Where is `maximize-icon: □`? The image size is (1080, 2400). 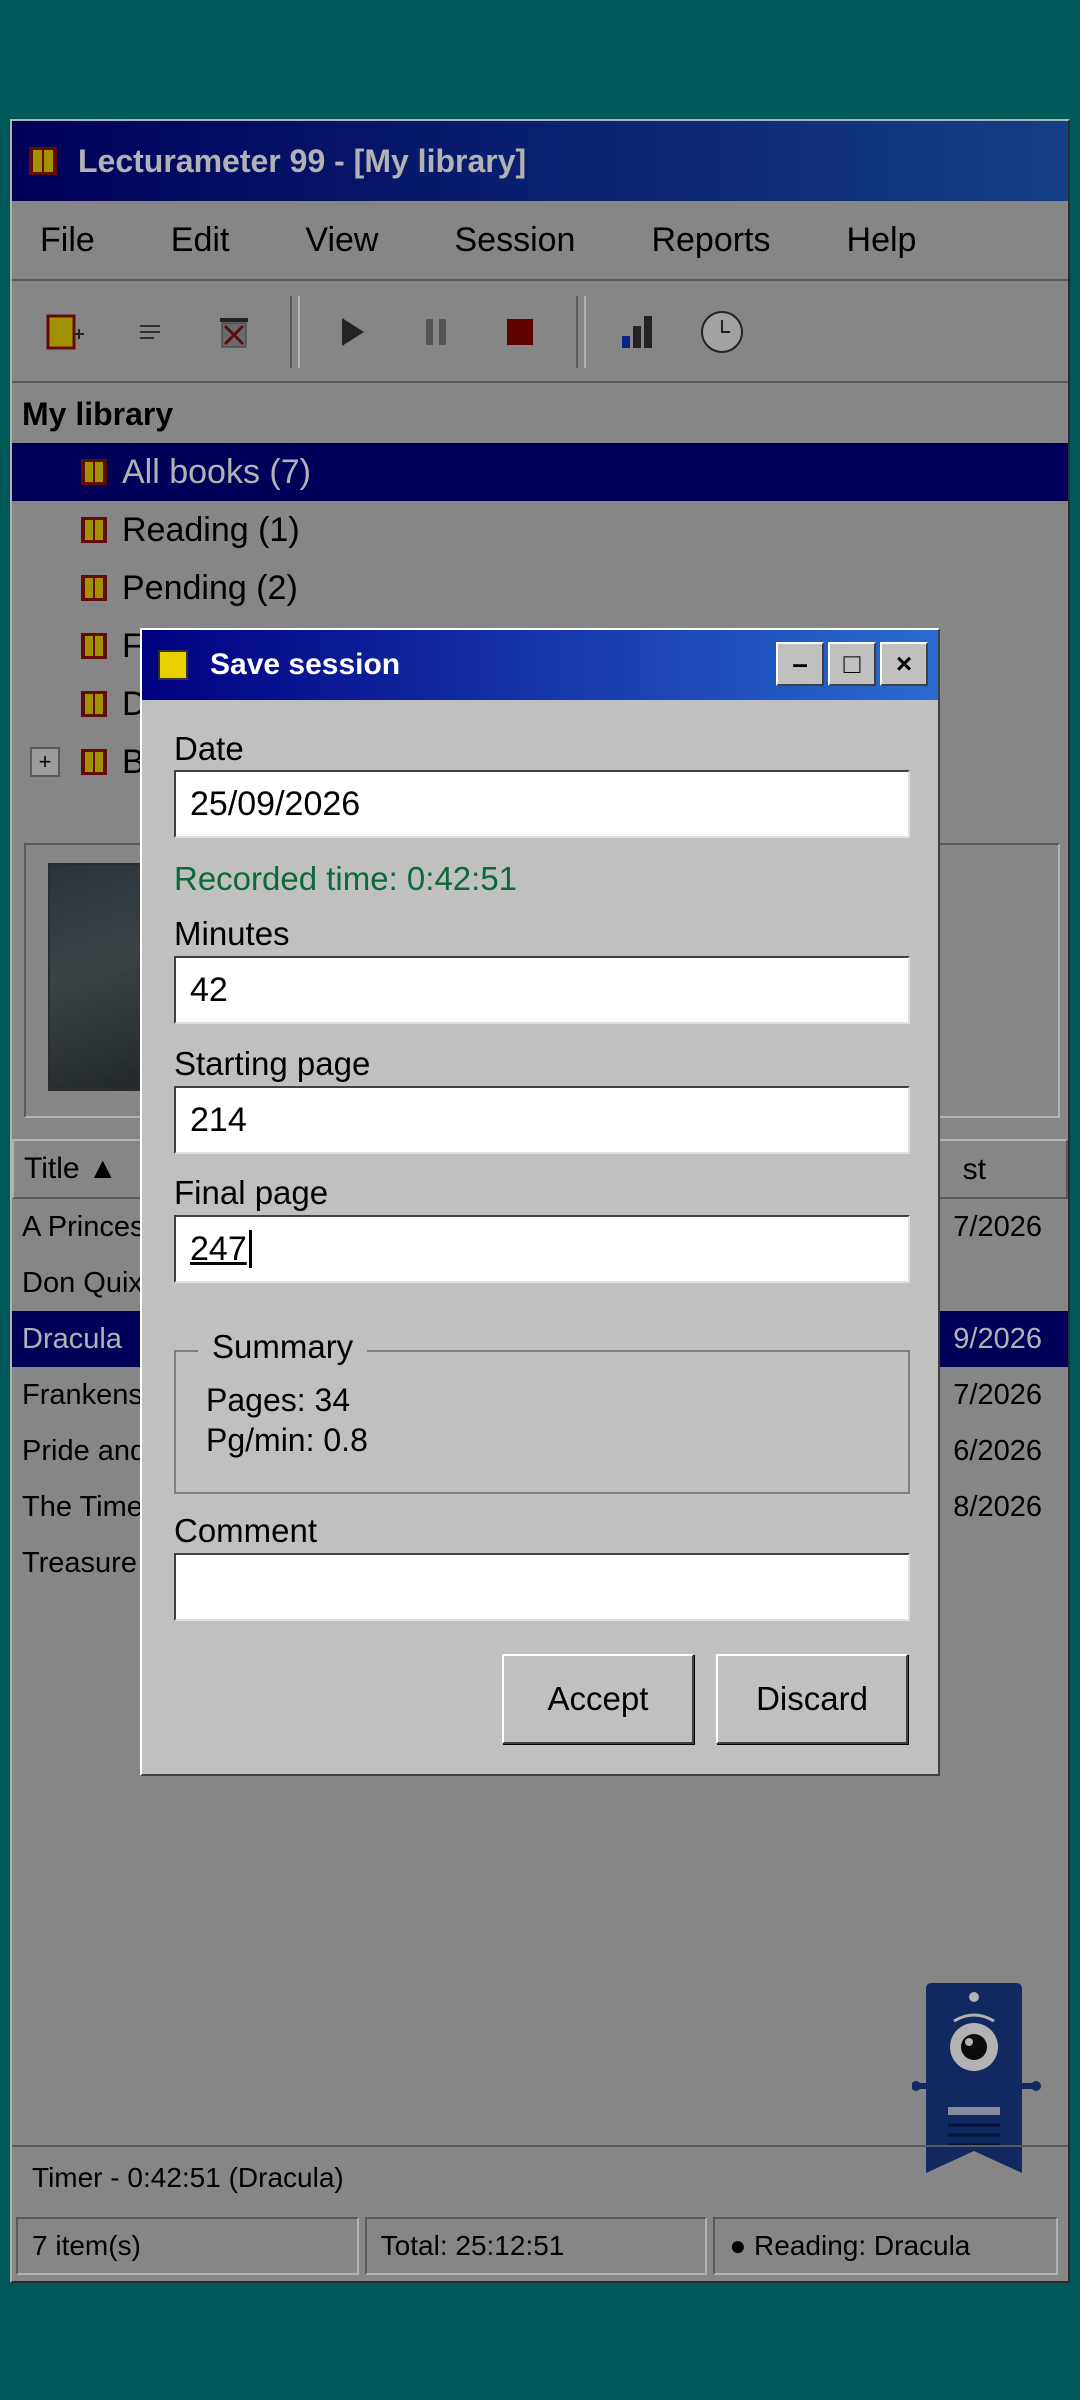
maximize-icon: □ is located at coordinates (852, 663).